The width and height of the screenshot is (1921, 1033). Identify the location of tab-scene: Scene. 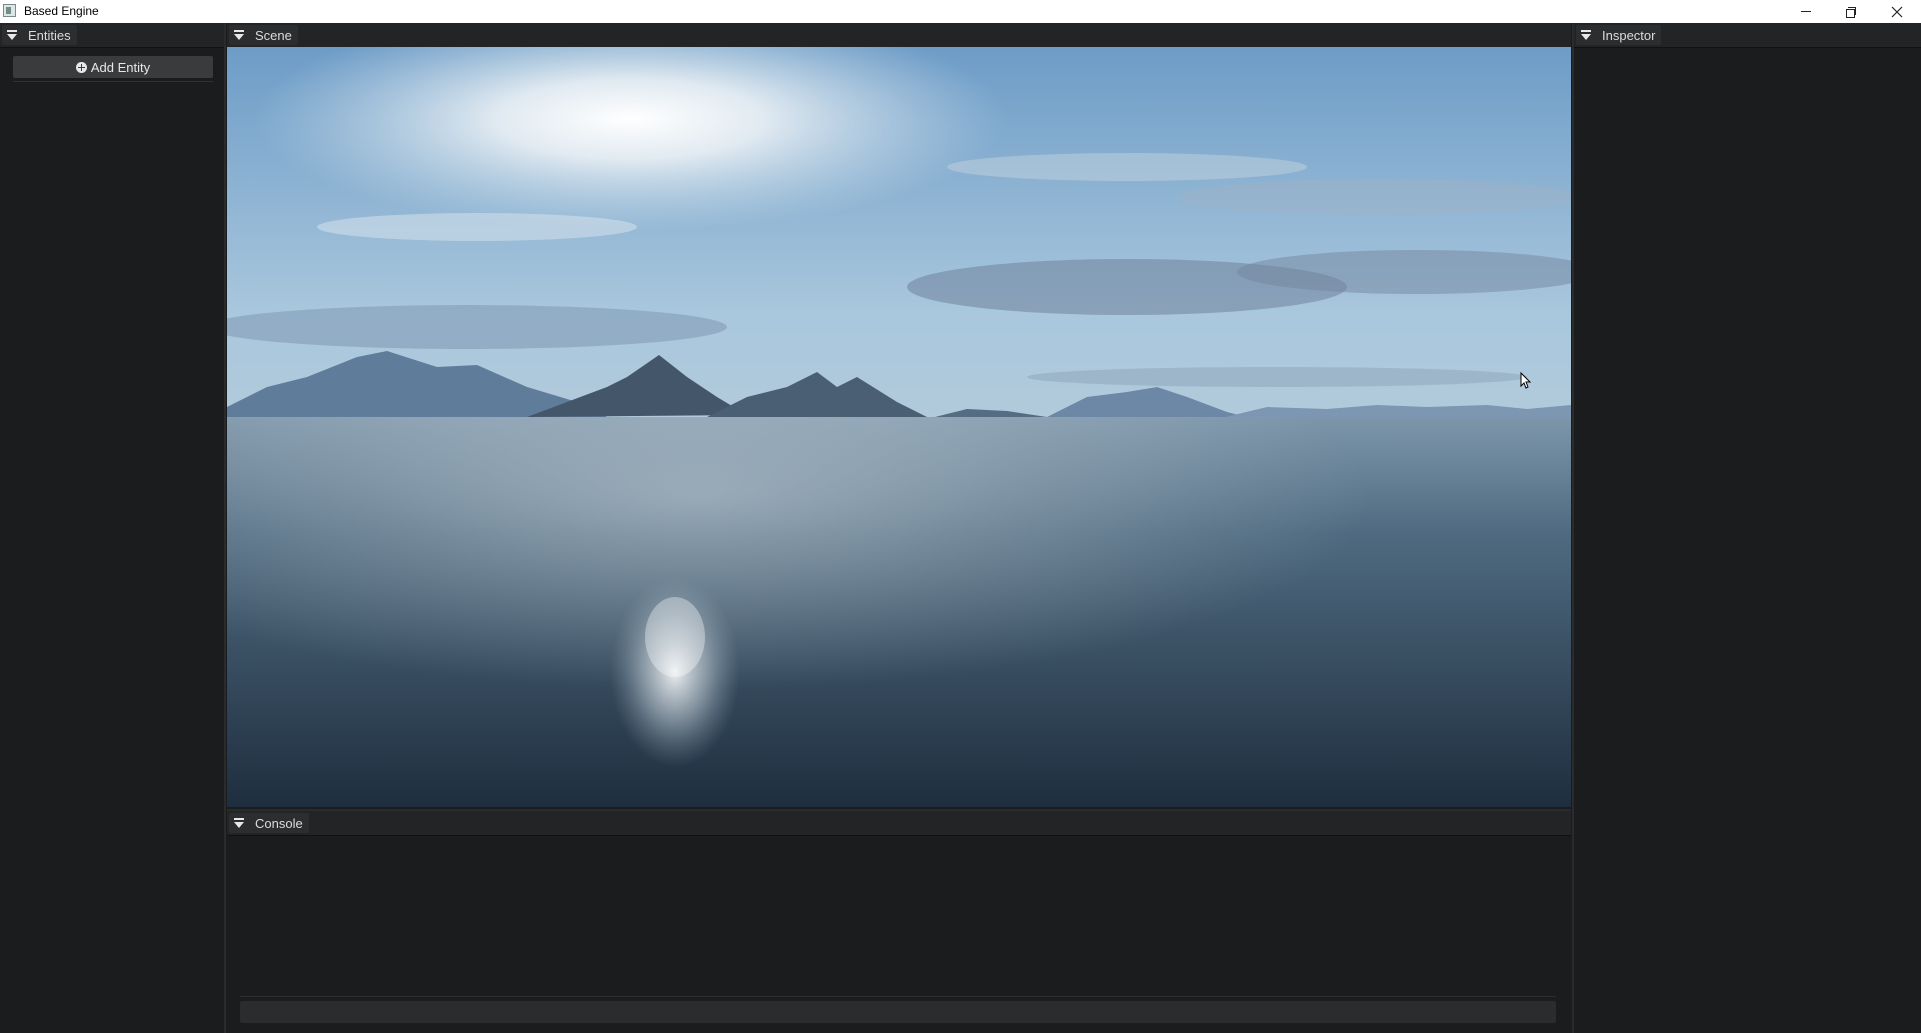
(263, 35).